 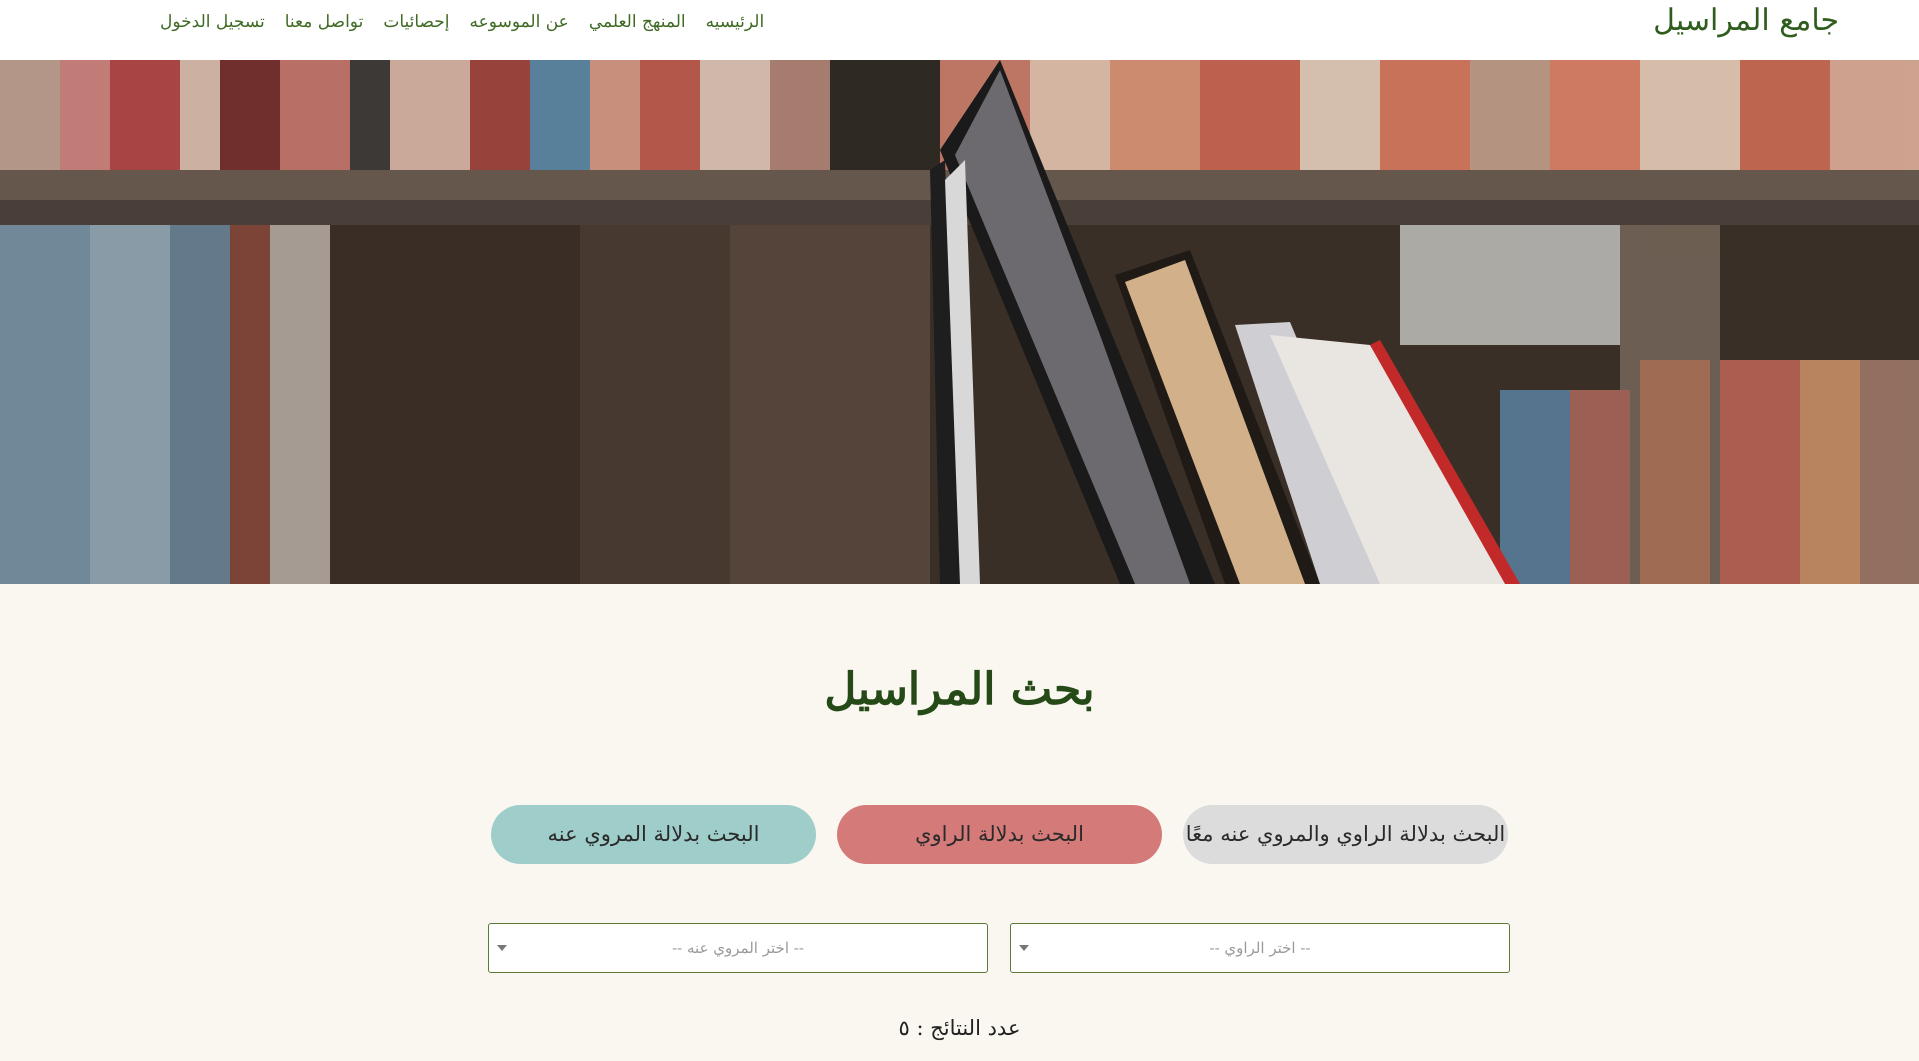 What do you see at coordinates (637, 22) in the screenshot?
I see `nav-methodology-link: المنهج العلمي` at bounding box center [637, 22].